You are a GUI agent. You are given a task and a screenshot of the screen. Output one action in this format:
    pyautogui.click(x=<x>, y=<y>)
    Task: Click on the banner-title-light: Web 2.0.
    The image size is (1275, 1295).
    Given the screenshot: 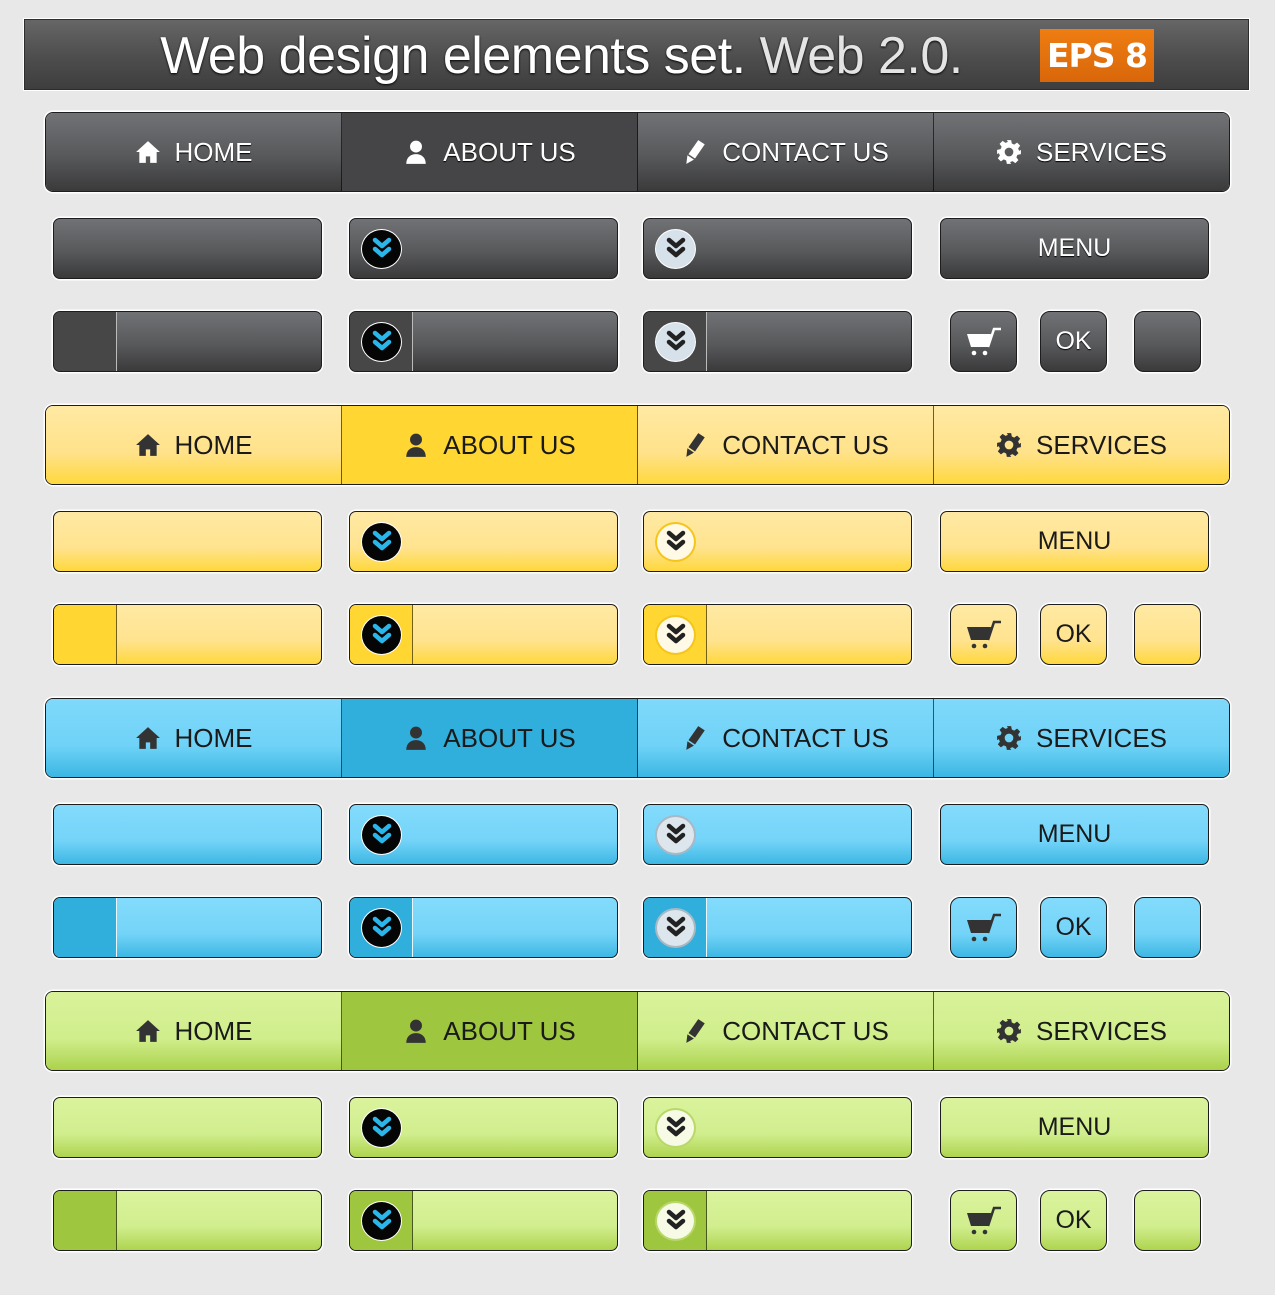 What is the action you would take?
    pyautogui.click(x=861, y=56)
    